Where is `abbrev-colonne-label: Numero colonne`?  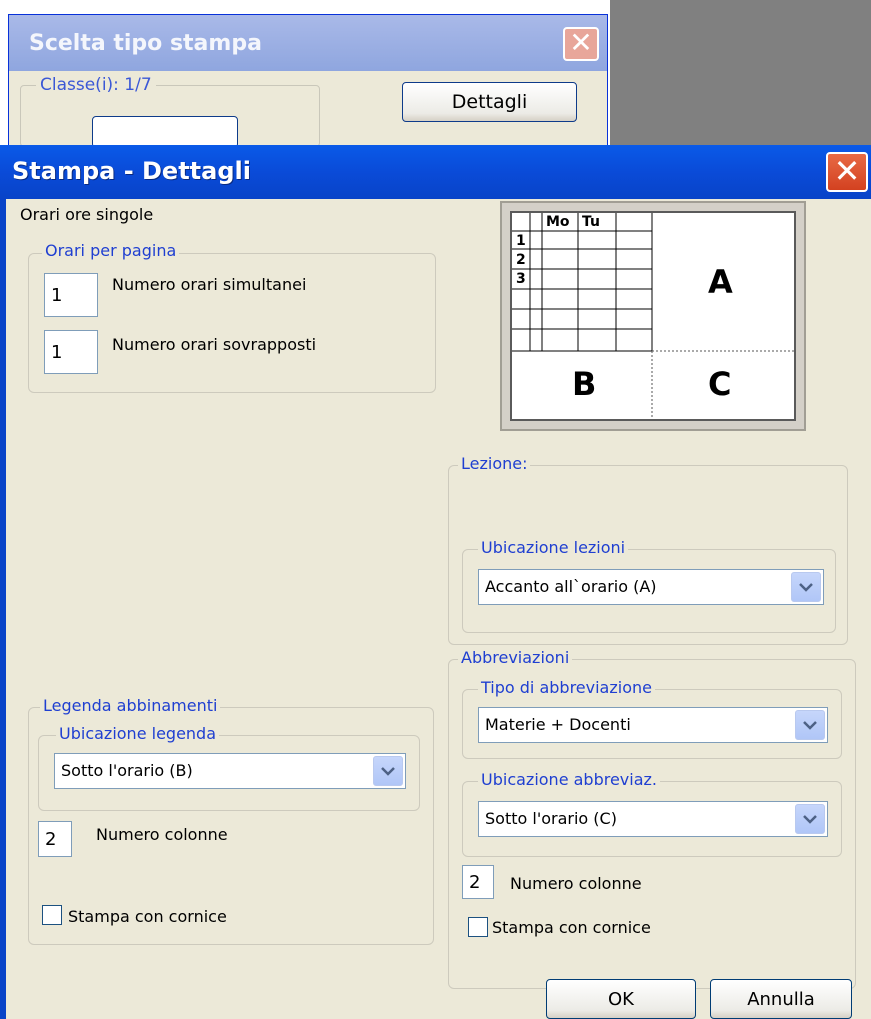 abbrev-colonne-label: Numero colonne is located at coordinates (576, 883).